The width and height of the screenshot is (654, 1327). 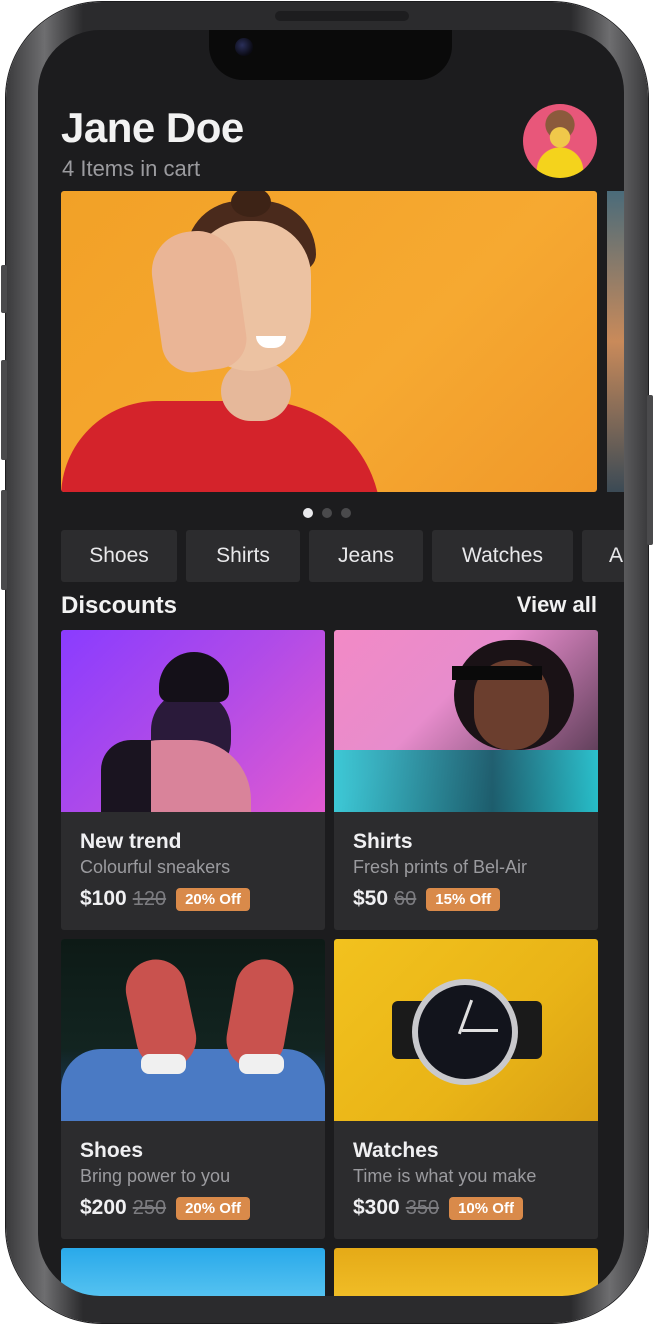 What do you see at coordinates (405, 898) in the screenshot?
I see `card-old-price: 60` at bounding box center [405, 898].